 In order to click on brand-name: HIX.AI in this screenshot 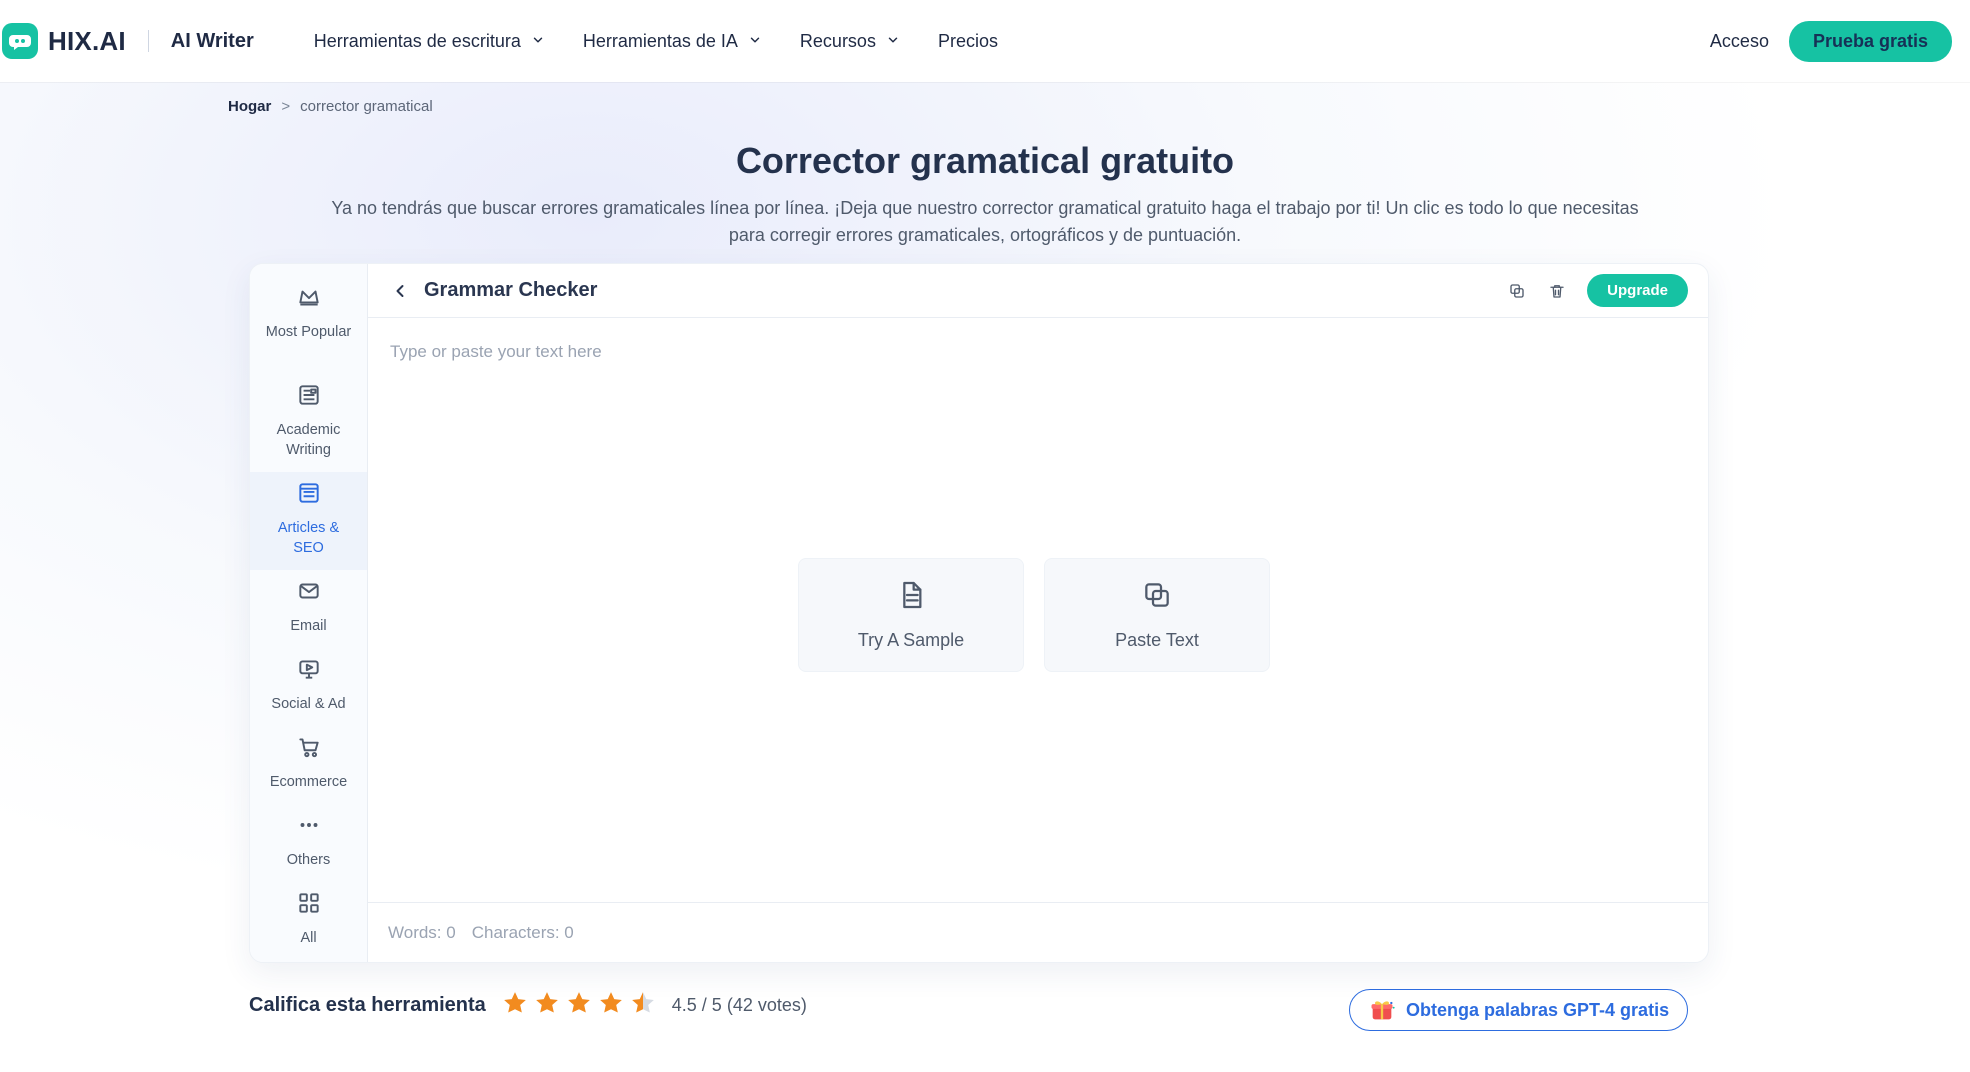, I will do `click(87, 40)`.